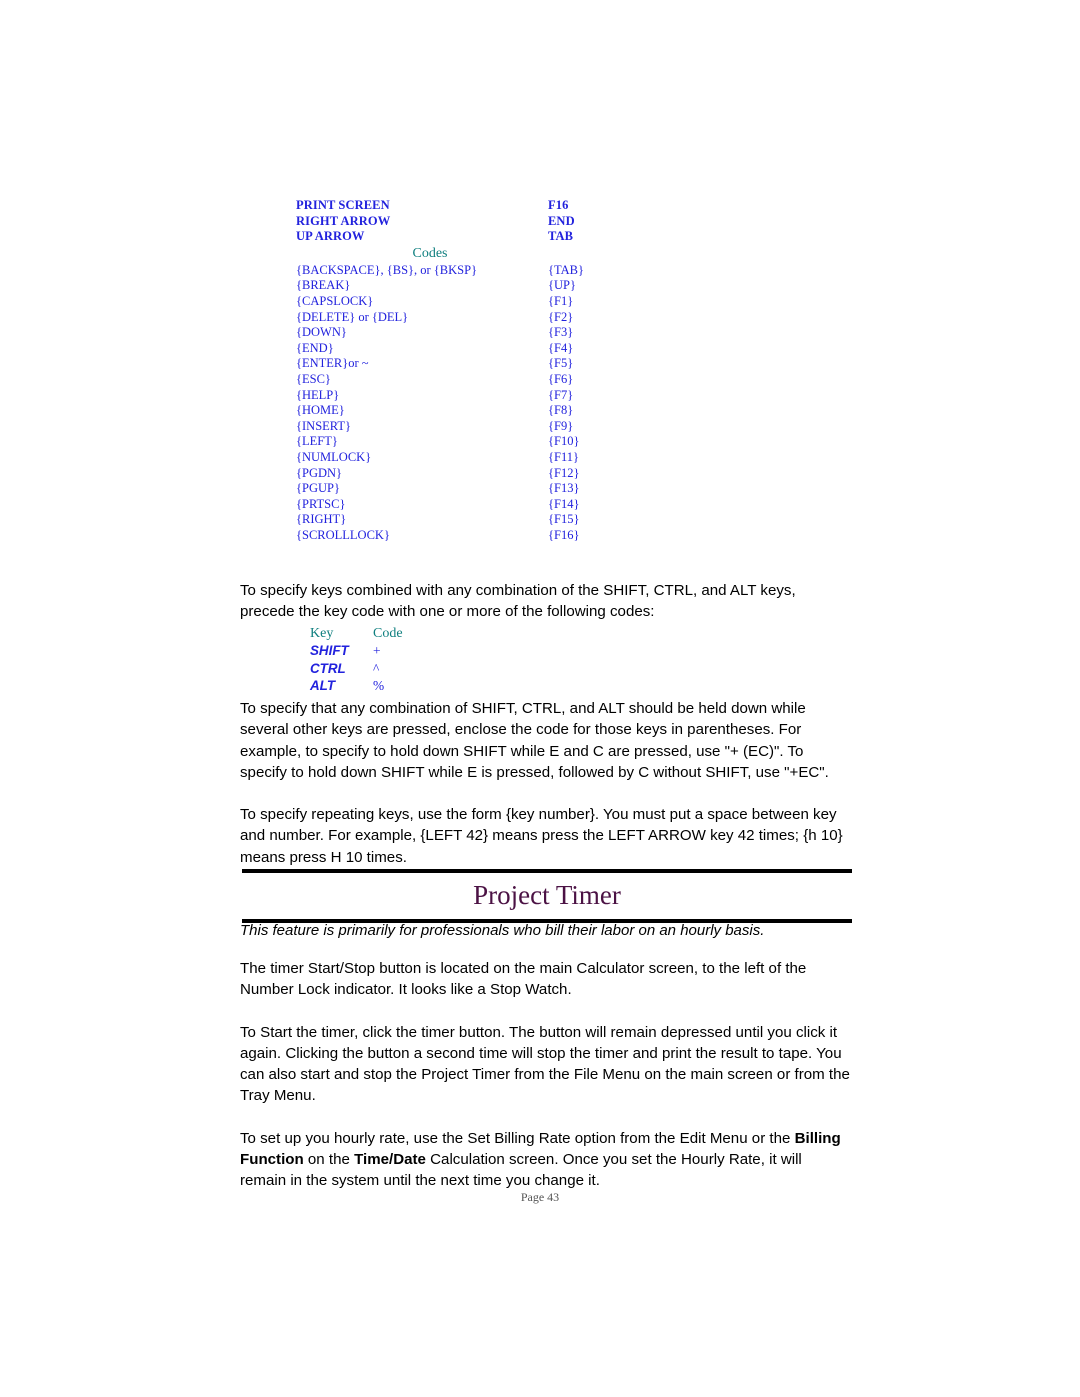 The image size is (1080, 1397). Describe the element at coordinates (323, 686) in the screenshot. I see `modifier-key-name: ALT` at that location.